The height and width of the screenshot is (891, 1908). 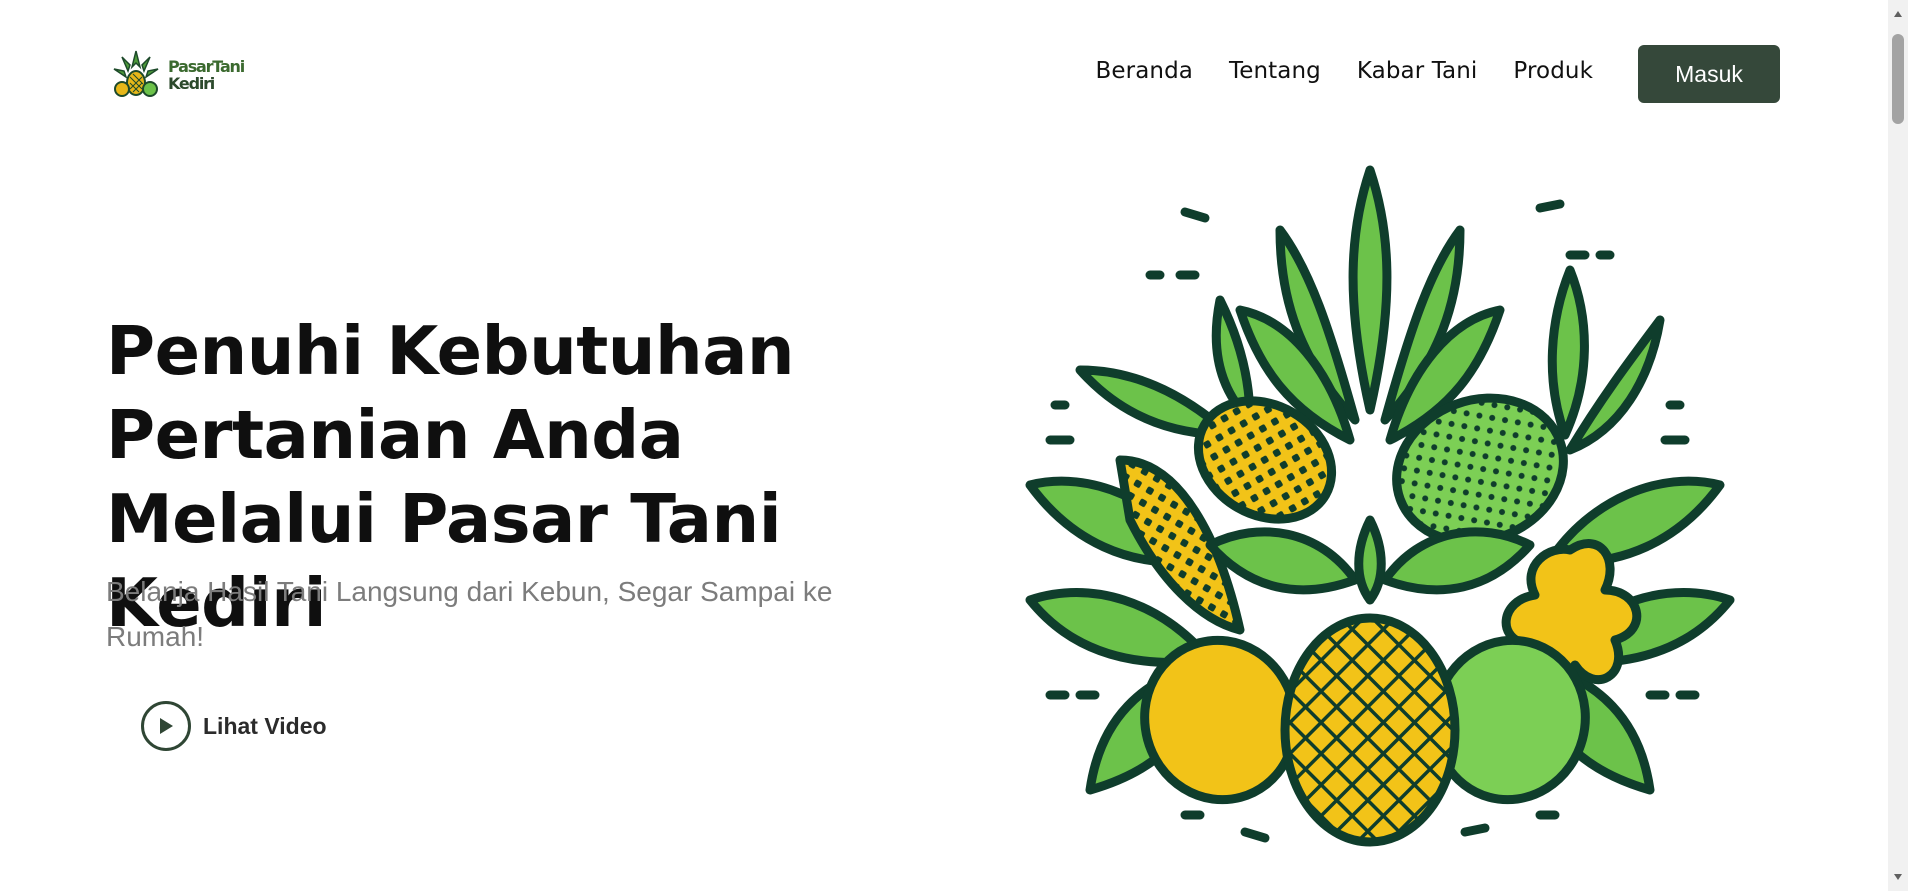 What do you see at coordinates (166, 726) in the screenshot?
I see `play-icon` at bounding box center [166, 726].